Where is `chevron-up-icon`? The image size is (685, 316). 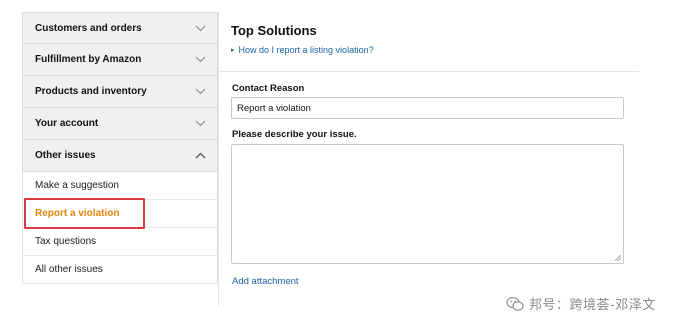
chevron-up-icon is located at coordinates (200, 156).